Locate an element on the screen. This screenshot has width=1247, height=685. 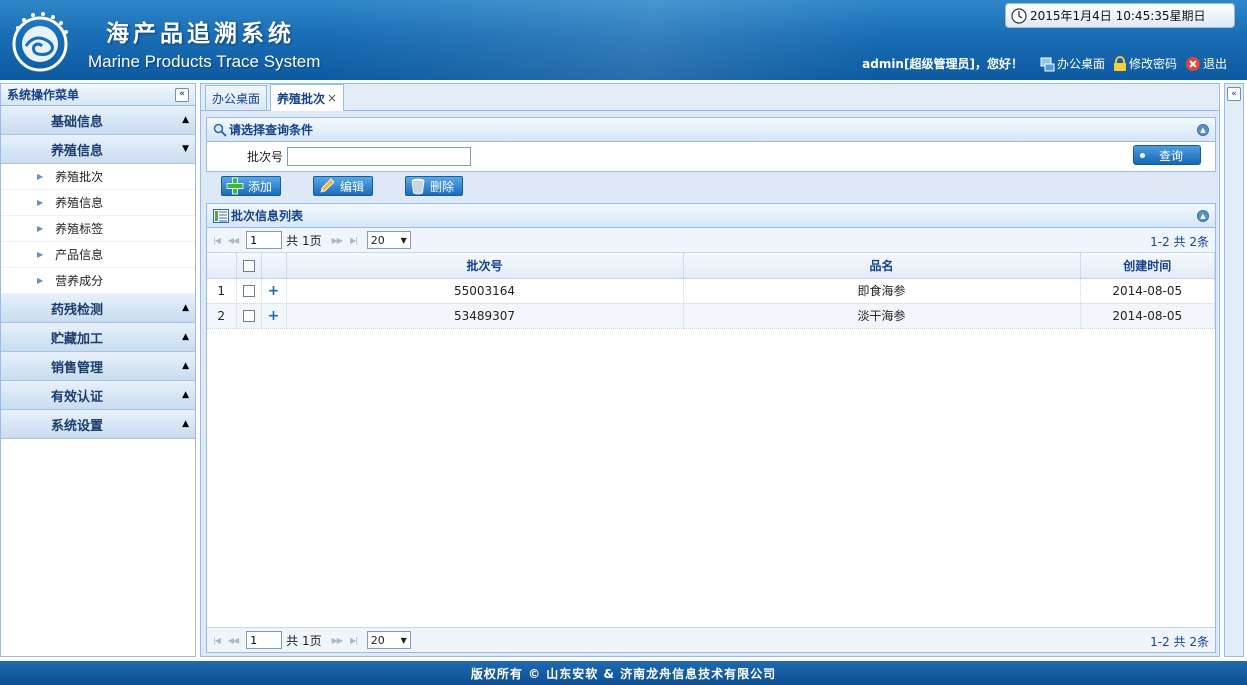
logout-link: 退出 is located at coordinates (1206, 63).